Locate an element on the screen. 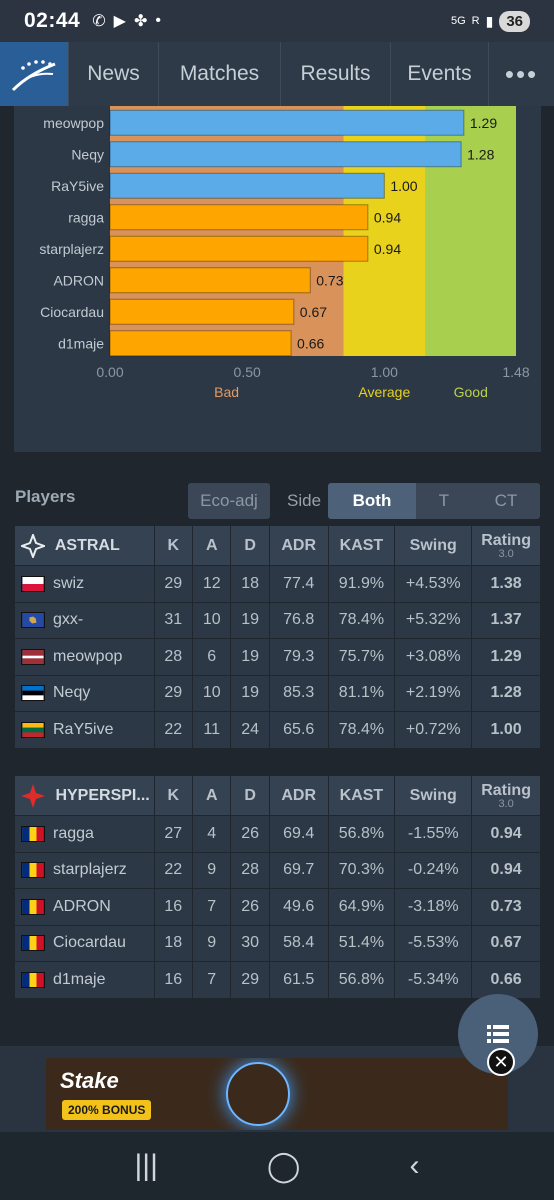  player-name: Neqy is located at coordinates (72, 693).